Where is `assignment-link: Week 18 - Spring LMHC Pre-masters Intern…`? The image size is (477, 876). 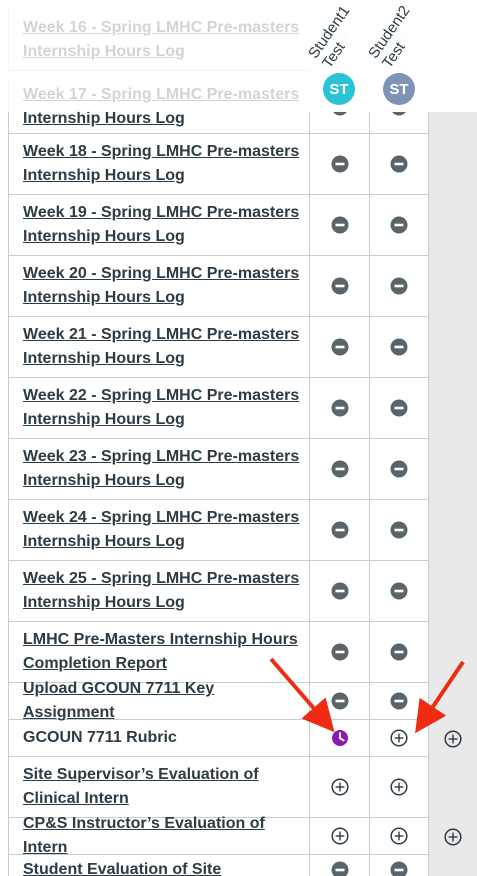
assignment-link: Week 18 - Spring LMHC Pre-masters Intern… is located at coordinates (163, 164).